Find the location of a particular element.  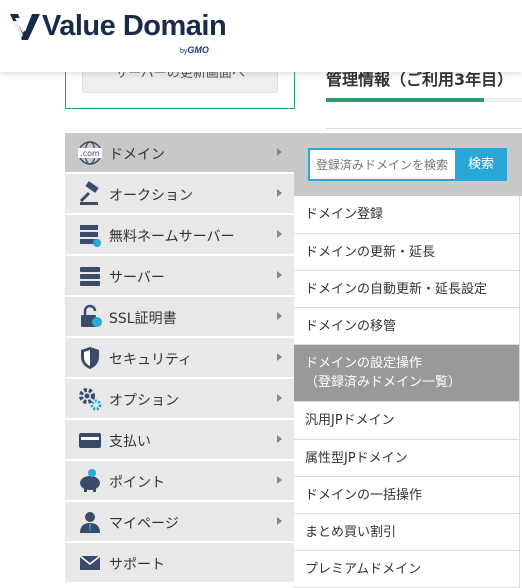

menu-item-label: 無料ネームサーバー is located at coordinates (172, 237).